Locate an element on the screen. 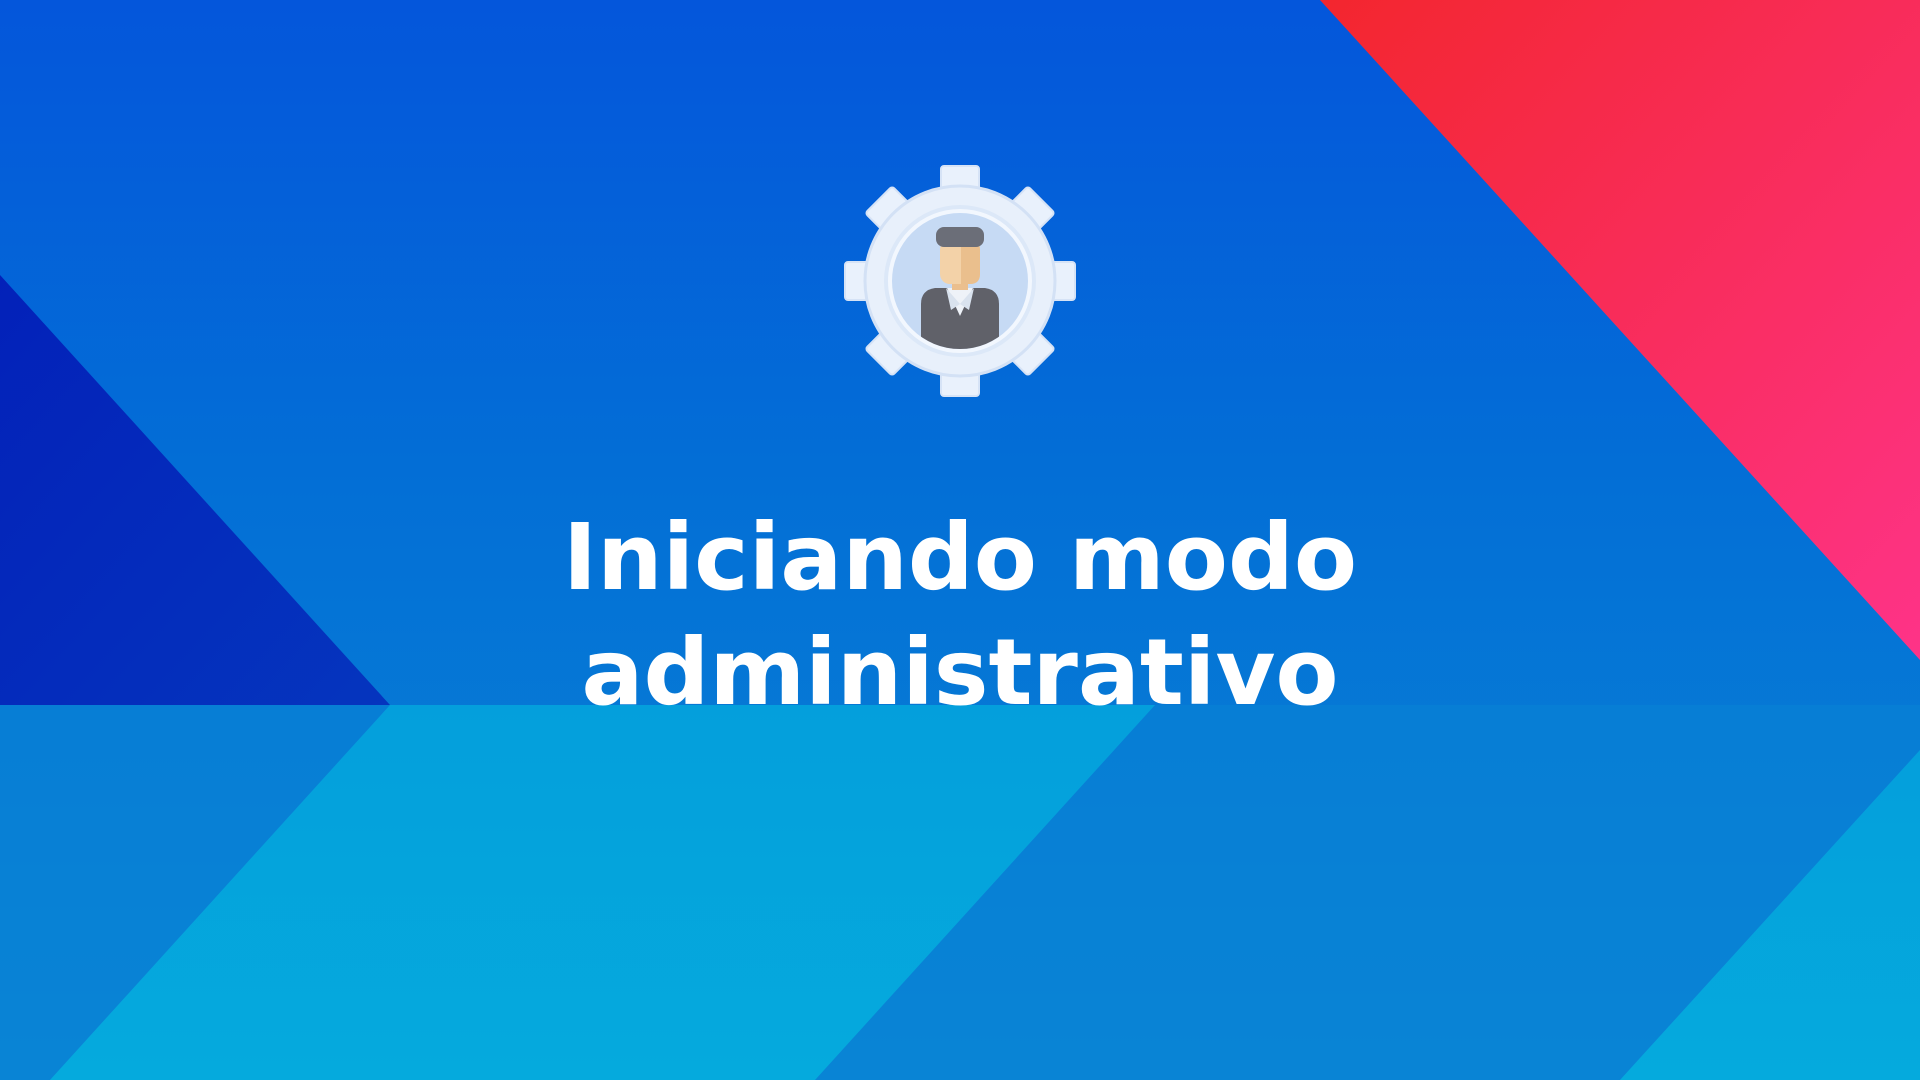 The height and width of the screenshot is (1080, 1920). title-line-1: Iniciando modo is located at coordinates (960, 557).